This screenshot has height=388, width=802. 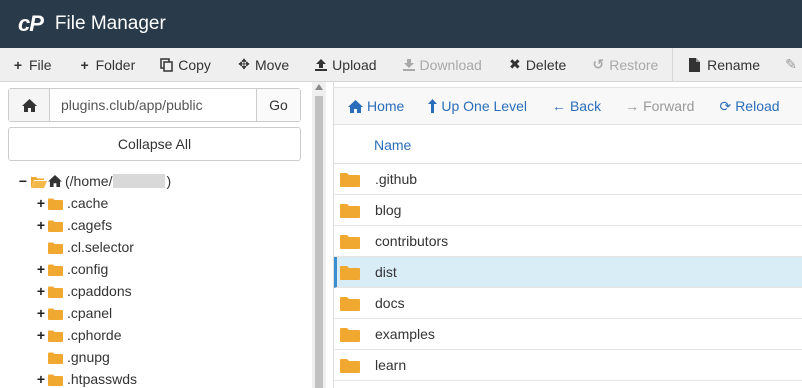 I want to click on panel-scrollbar, so click(x=319, y=235).